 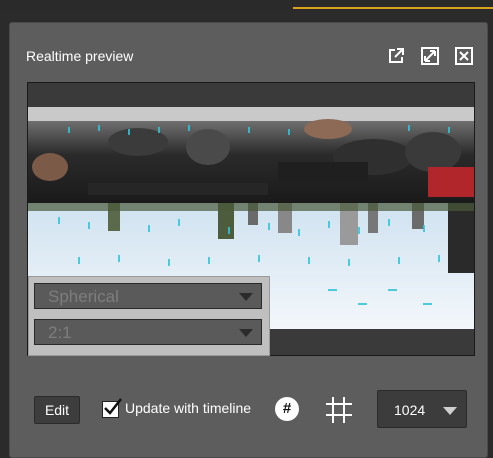 I want to click on close-icon, so click(x=464, y=56).